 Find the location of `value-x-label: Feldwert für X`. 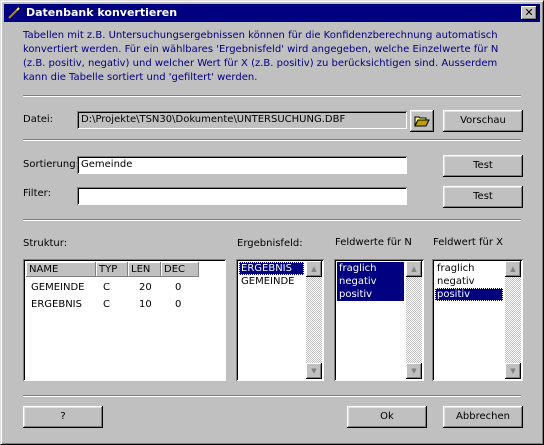

value-x-label: Feldwert für X is located at coordinates (468, 242).